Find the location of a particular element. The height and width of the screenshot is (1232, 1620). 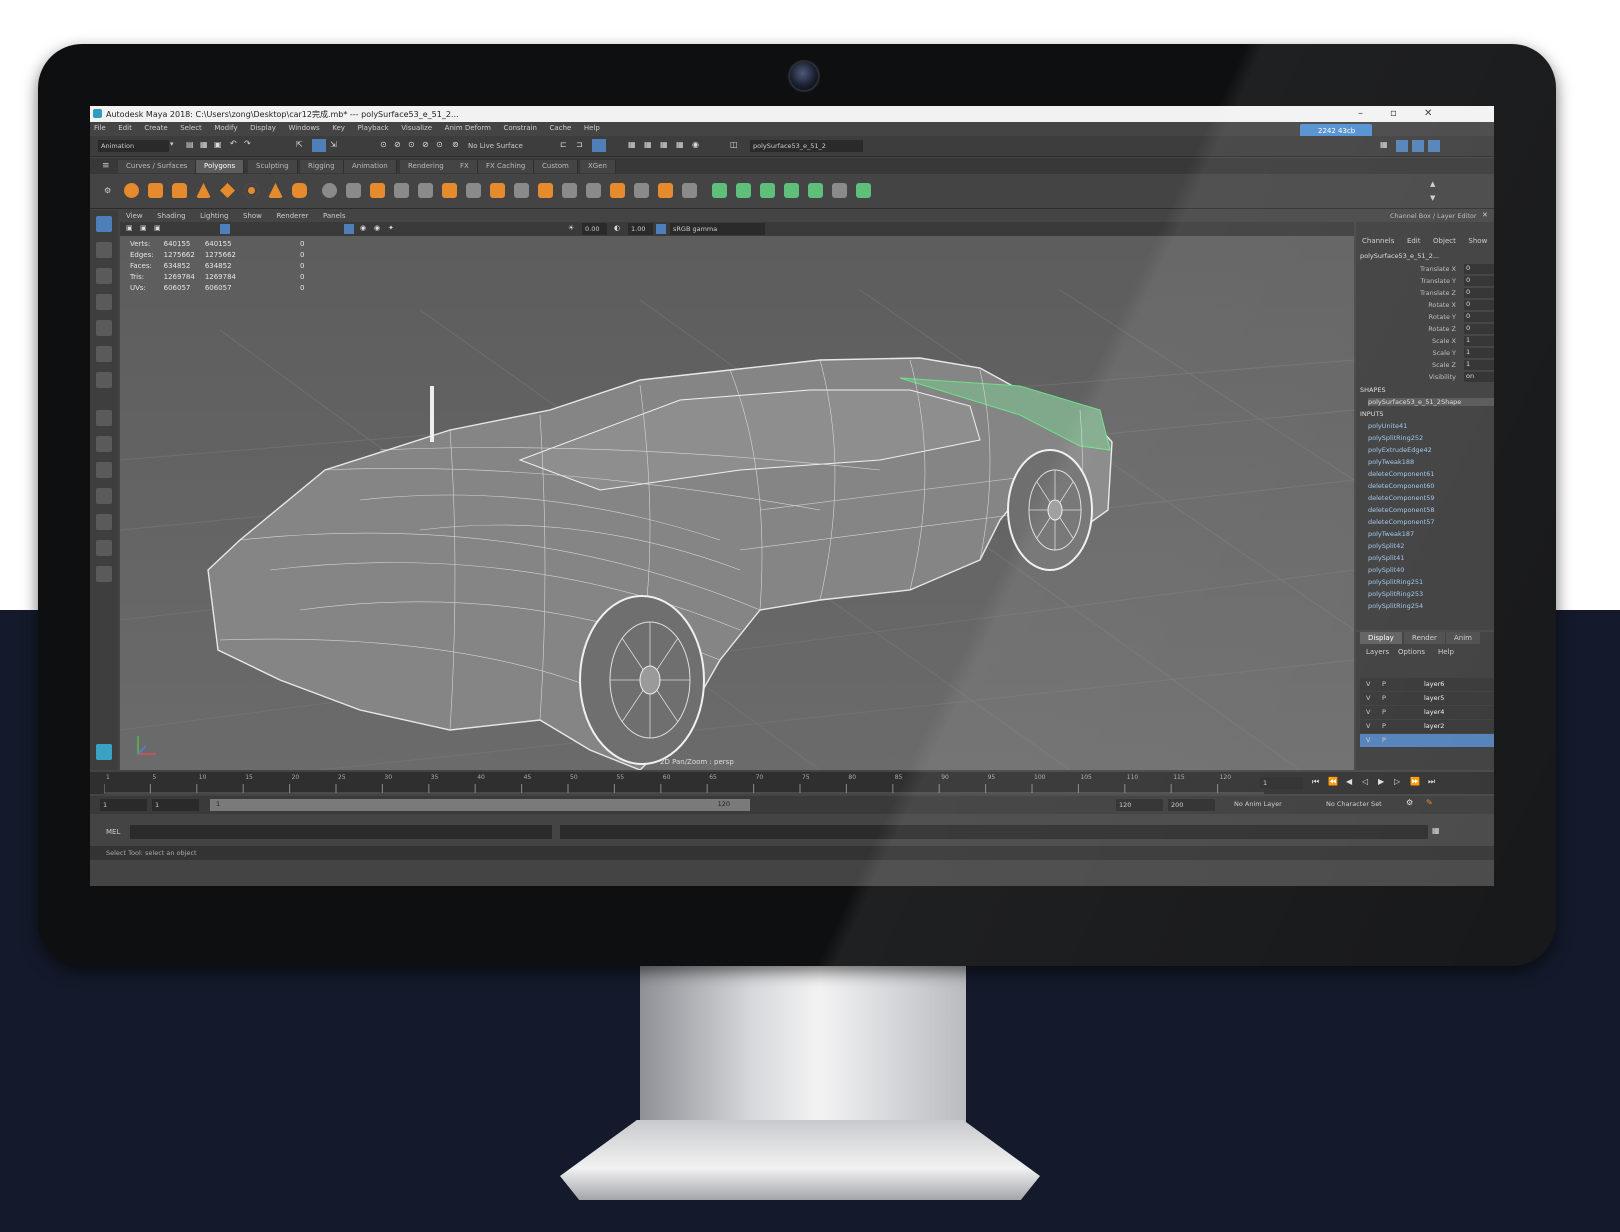

grid-toggle-icon is located at coordinates (225, 229).